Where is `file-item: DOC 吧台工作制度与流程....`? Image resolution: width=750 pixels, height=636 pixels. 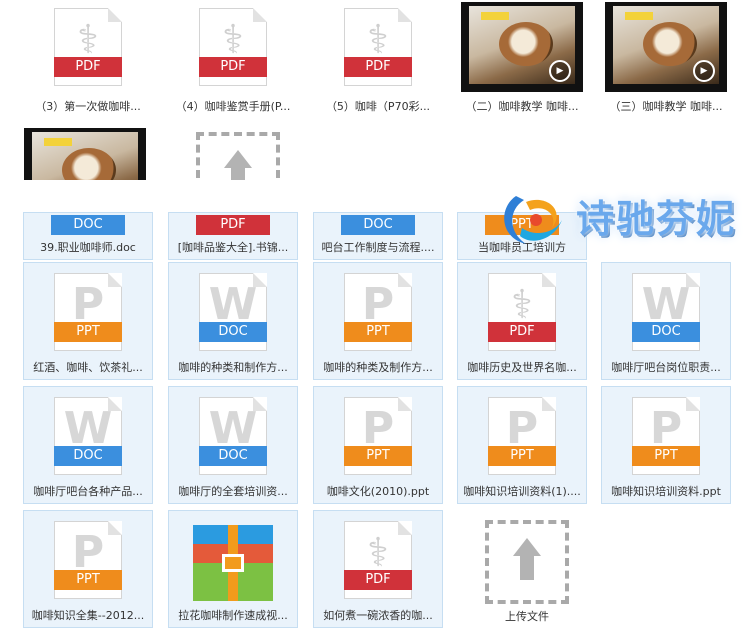 file-item: DOC 吧台工作制度与流程.... is located at coordinates (378, 236).